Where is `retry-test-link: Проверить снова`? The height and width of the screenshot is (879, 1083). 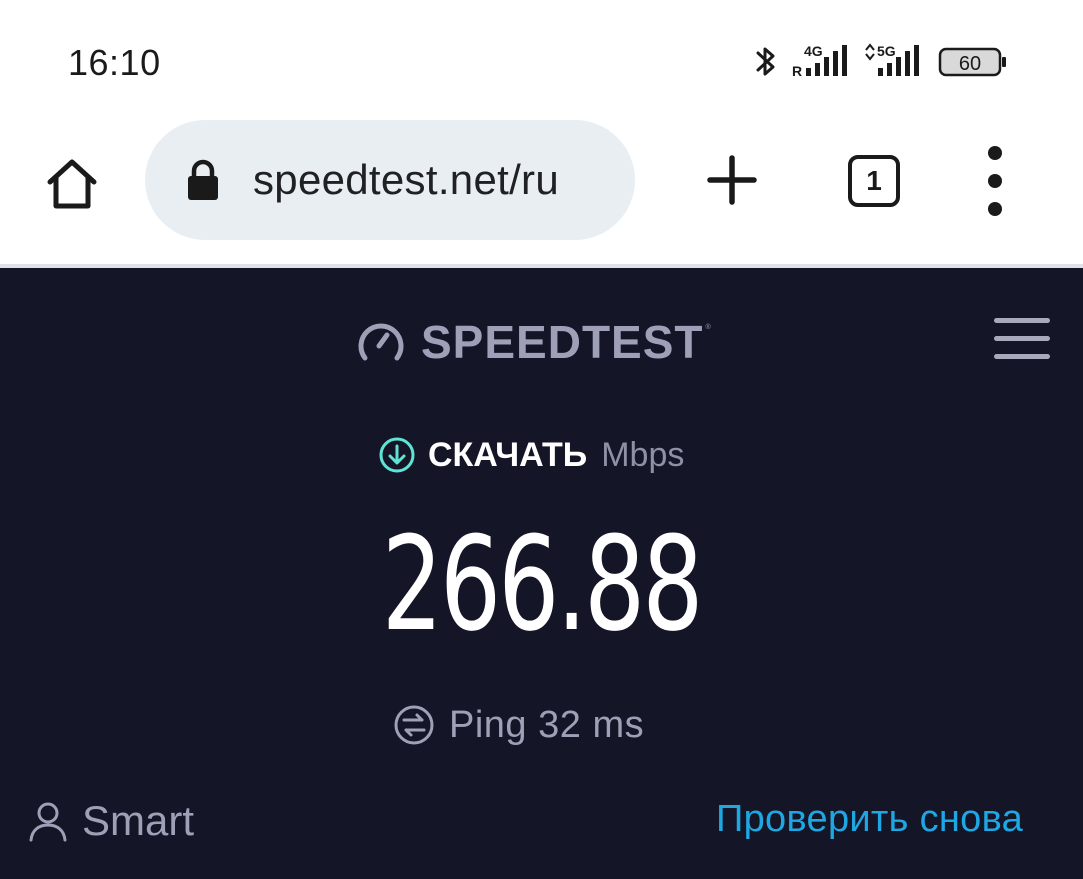
retry-test-link: Проверить снова is located at coordinates (869, 819).